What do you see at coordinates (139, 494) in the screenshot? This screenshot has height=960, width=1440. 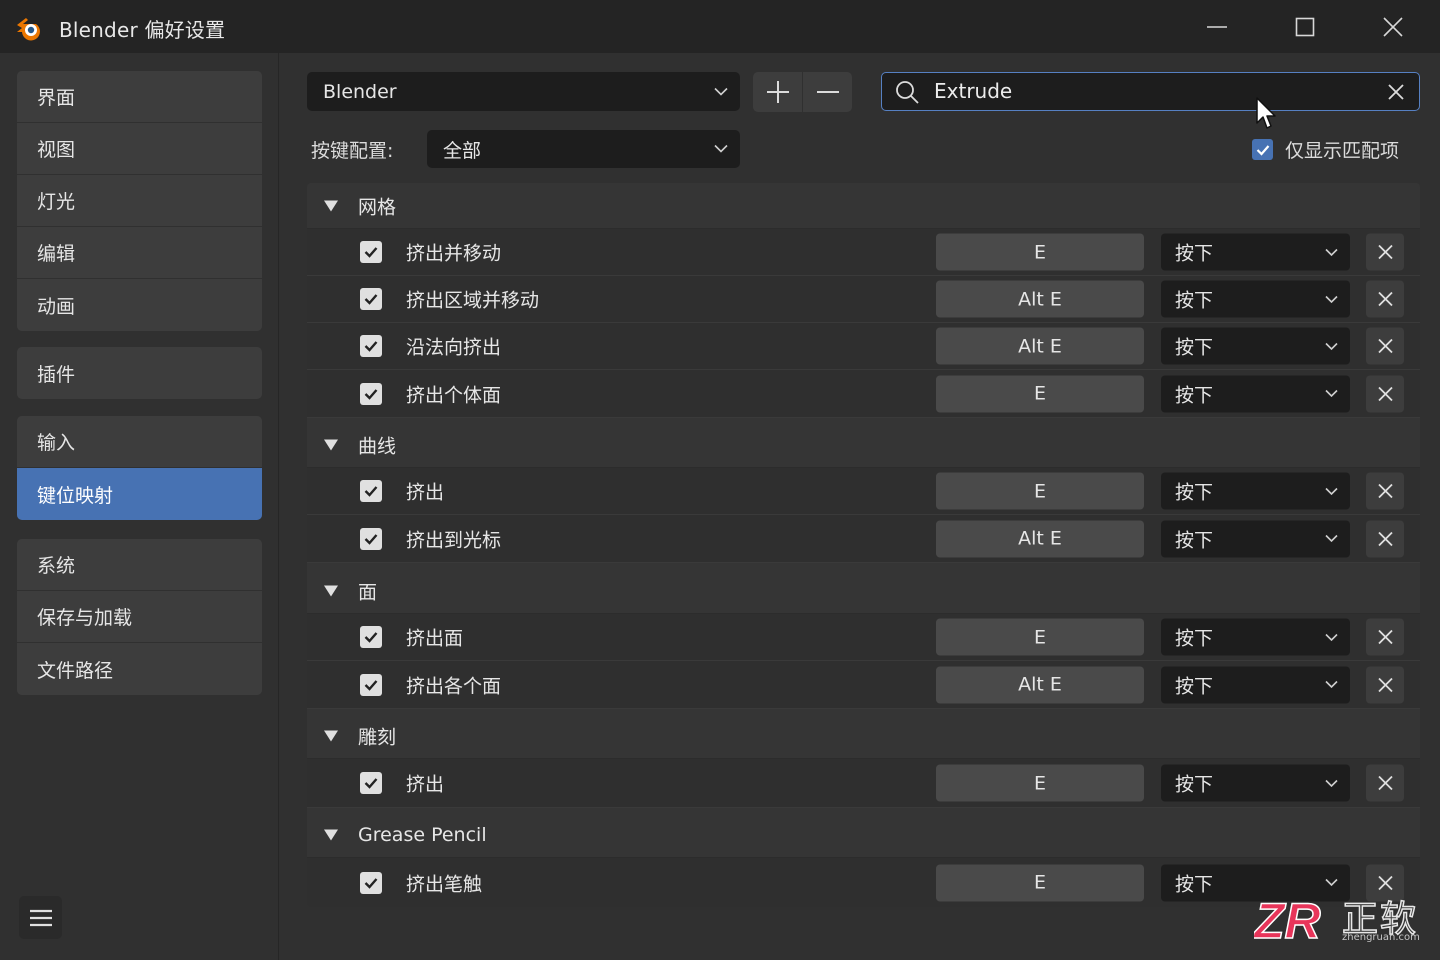 I see `sidebar-item-keymap: 键位映射` at bounding box center [139, 494].